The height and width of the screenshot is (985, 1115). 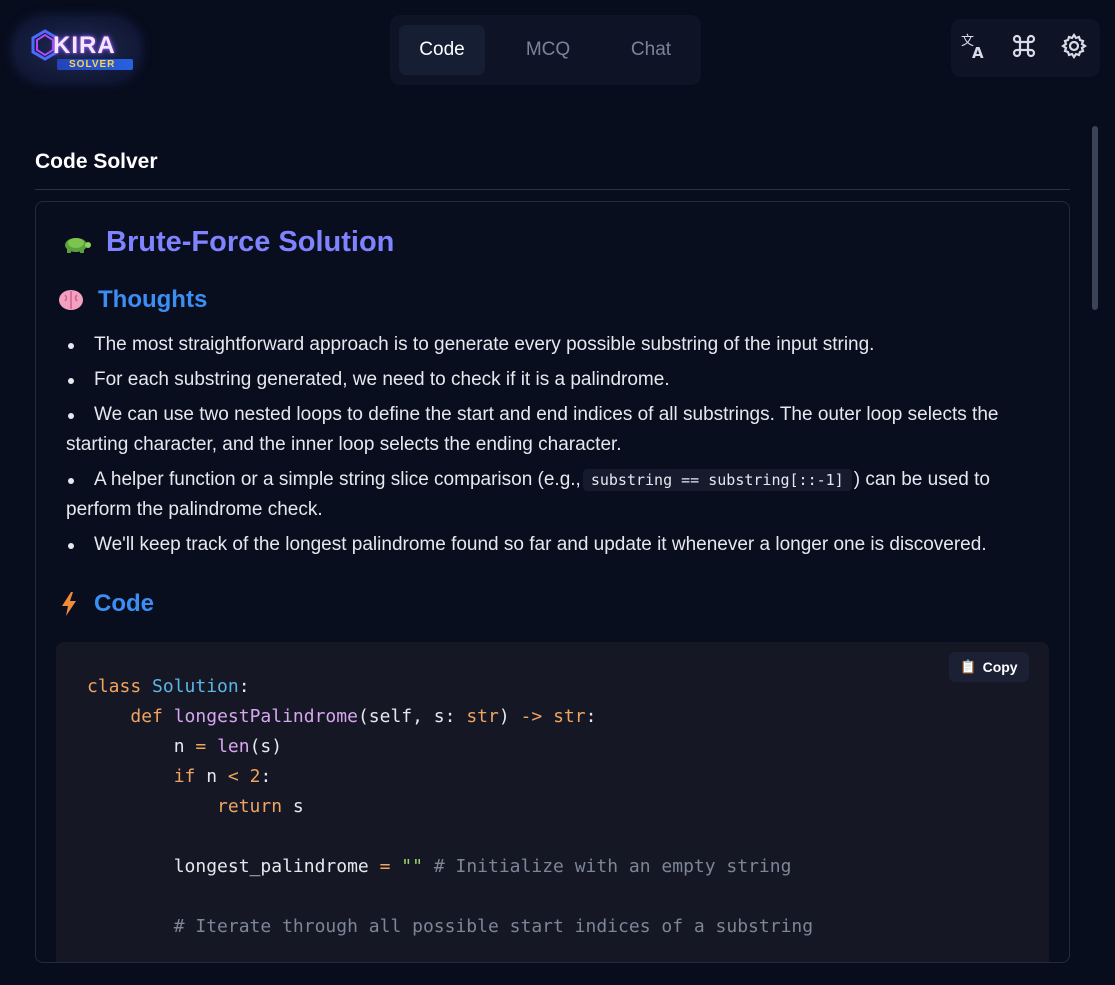 I want to click on solution-heading: Brute-Force Solution, so click(x=227, y=242).